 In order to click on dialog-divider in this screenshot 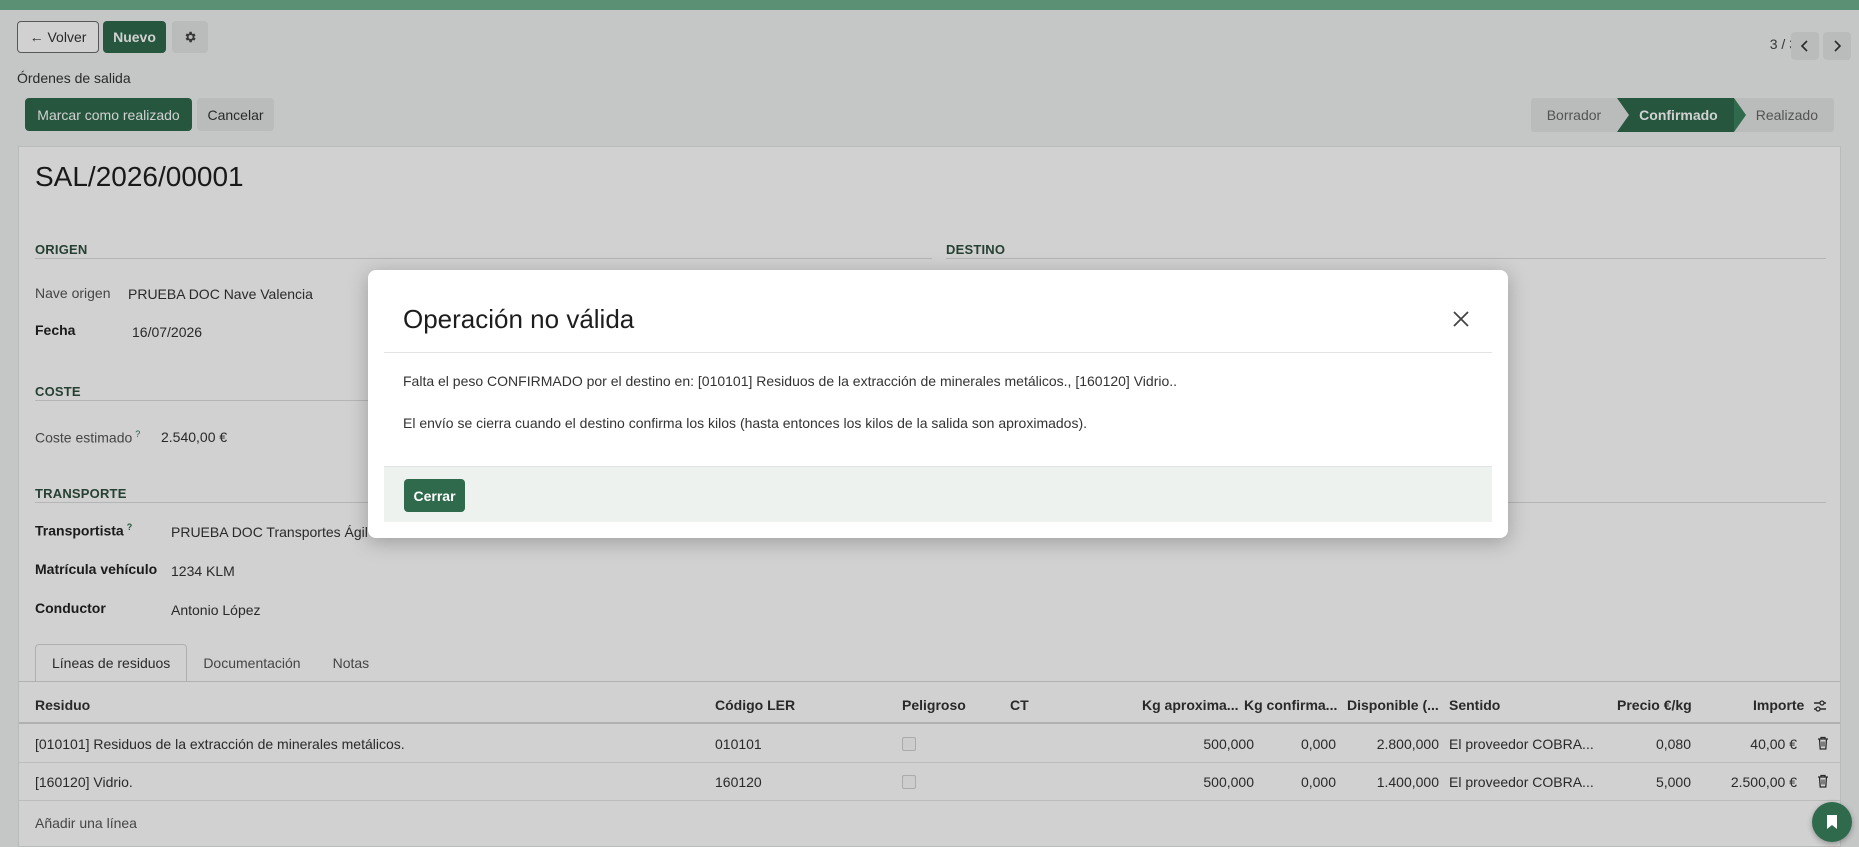, I will do `click(938, 352)`.